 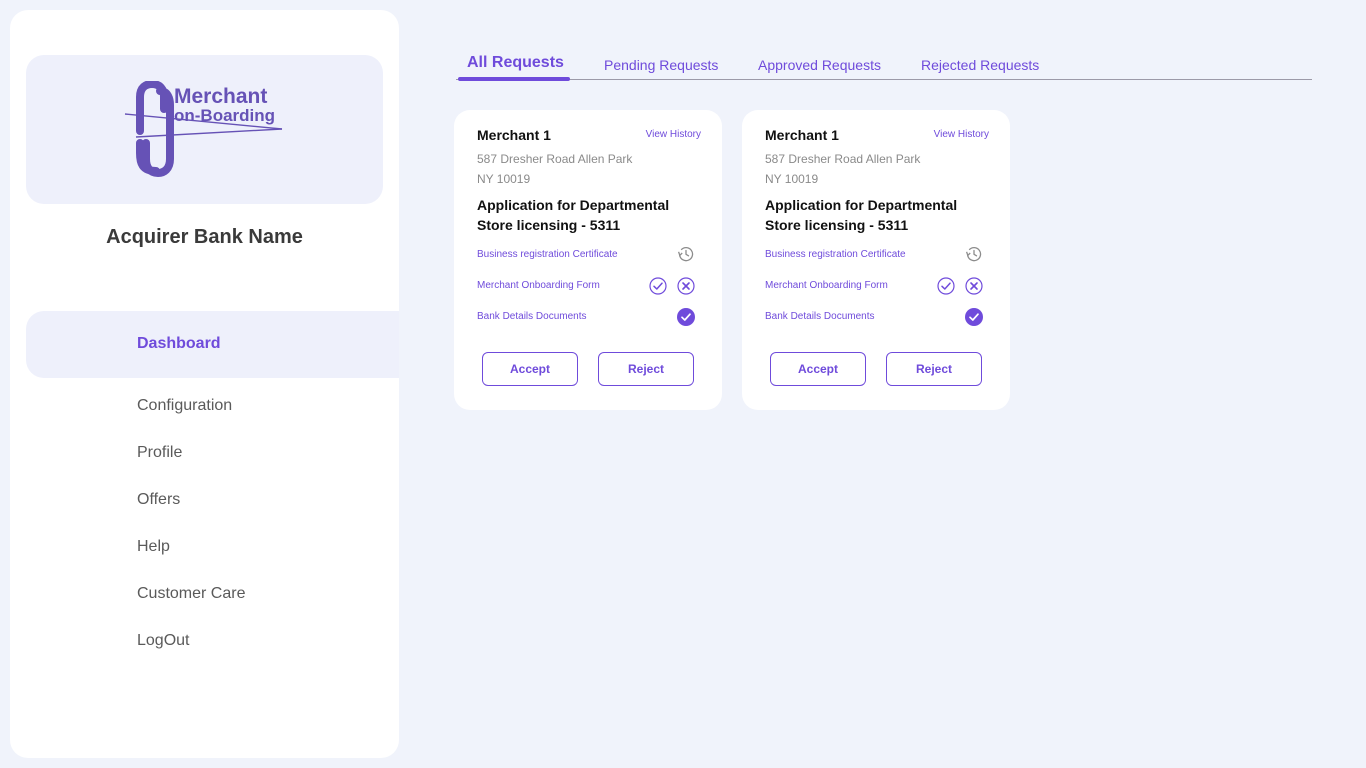 What do you see at coordinates (184, 406) in the screenshot?
I see `nav-configuration: Configuration` at bounding box center [184, 406].